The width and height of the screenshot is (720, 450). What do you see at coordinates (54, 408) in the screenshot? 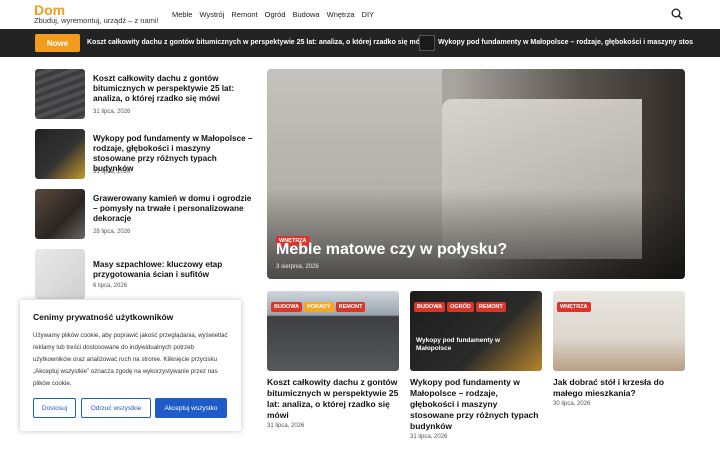
I see `customize-button: Dostosuj` at bounding box center [54, 408].